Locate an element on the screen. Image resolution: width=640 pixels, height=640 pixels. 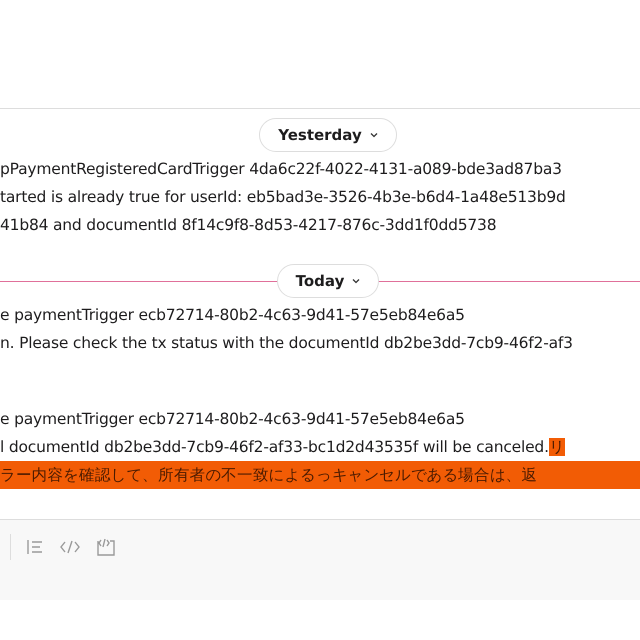
message-text: pPaymentRegisteredCardTrigger 4da6c22f-4022-4131-a089-bde3ad87ba3 is located at coordinates (281, 169).